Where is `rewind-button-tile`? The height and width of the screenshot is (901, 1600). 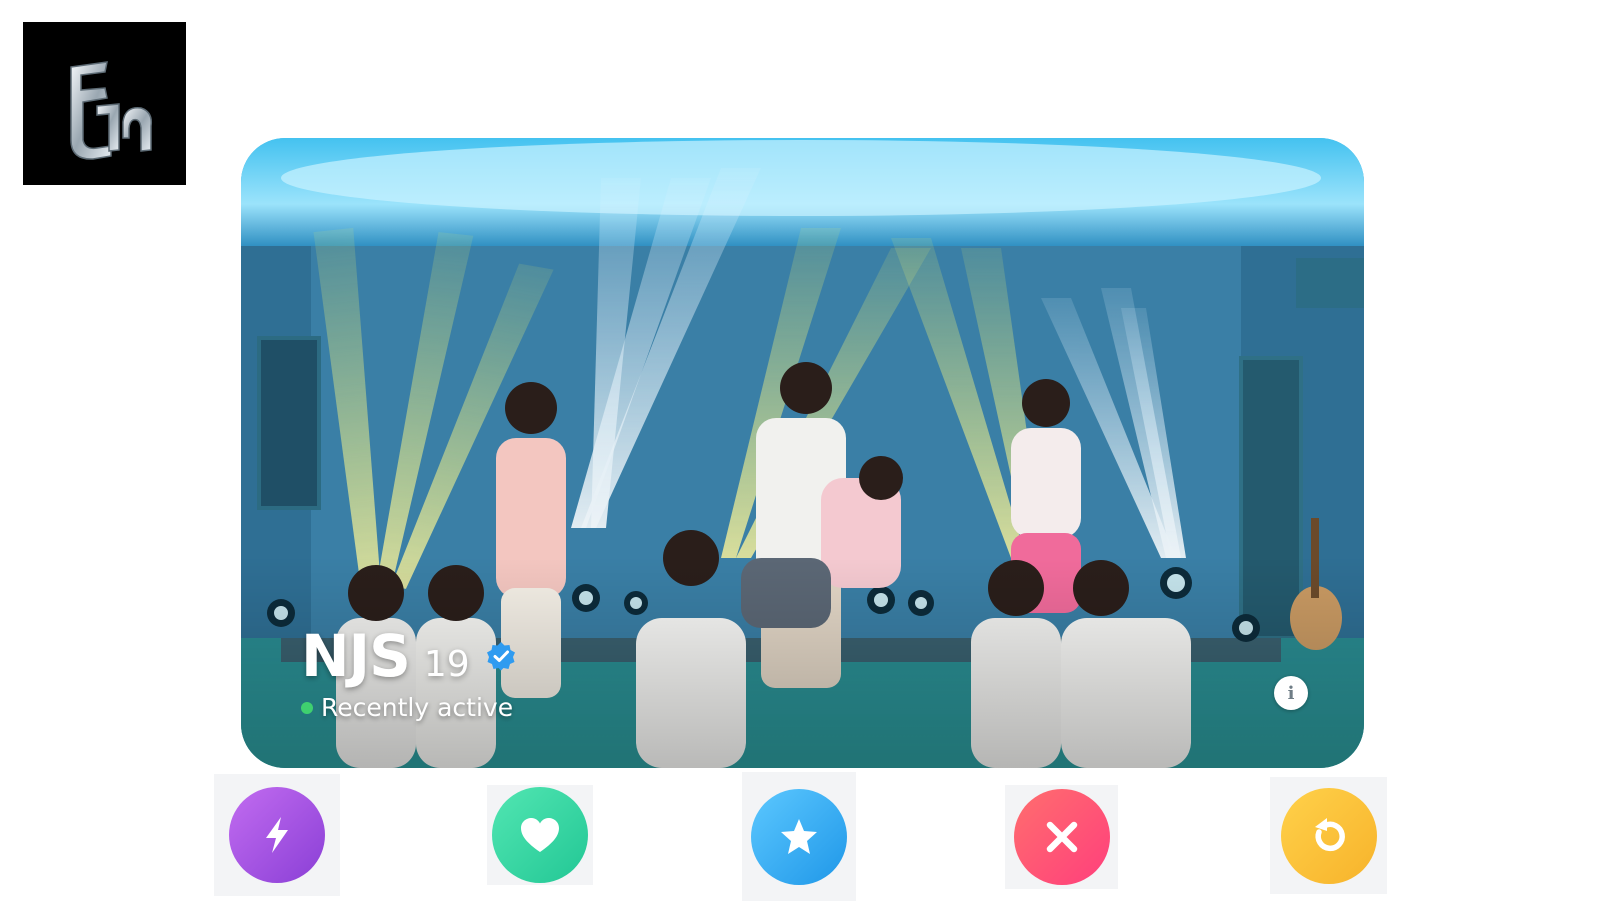 rewind-button-tile is located at coordinates (1328, 835).